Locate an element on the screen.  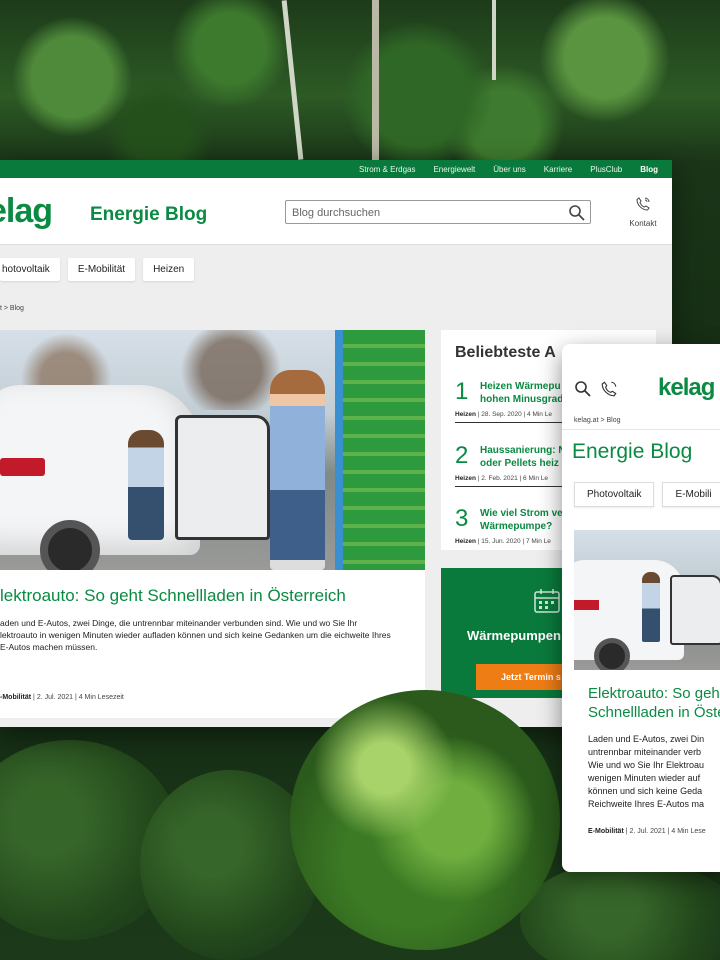
topnav-plusclub: PlusClub is located at coordinates (606, 169).